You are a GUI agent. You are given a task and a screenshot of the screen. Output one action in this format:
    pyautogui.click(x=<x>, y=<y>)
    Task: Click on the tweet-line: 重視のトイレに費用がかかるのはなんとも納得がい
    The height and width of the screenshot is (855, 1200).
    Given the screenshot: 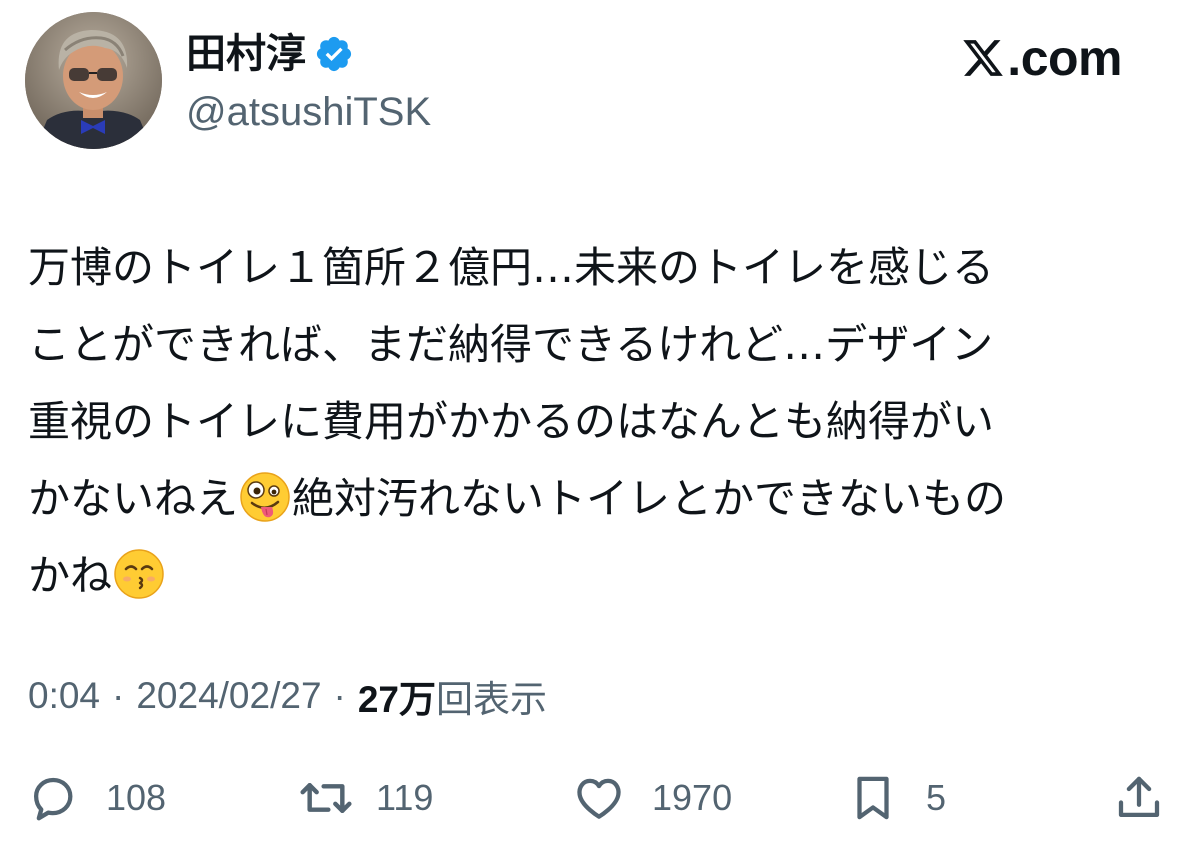 What is the action you would take?
    pyautogui.click(x=511, y=421)
    